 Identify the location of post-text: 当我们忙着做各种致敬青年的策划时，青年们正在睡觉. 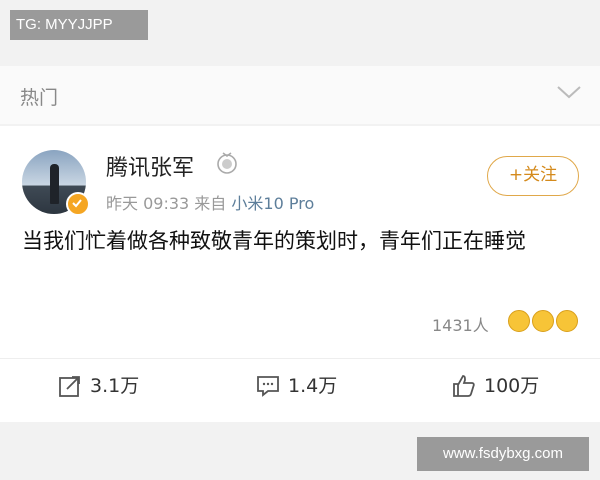
(274, 241).